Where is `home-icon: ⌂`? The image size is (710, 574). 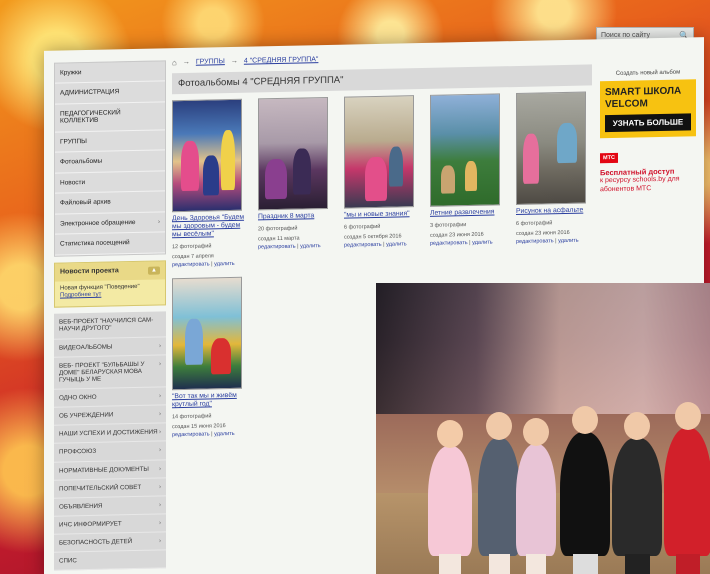 home-icon: ⌂ is located at coordinates (174, 62).